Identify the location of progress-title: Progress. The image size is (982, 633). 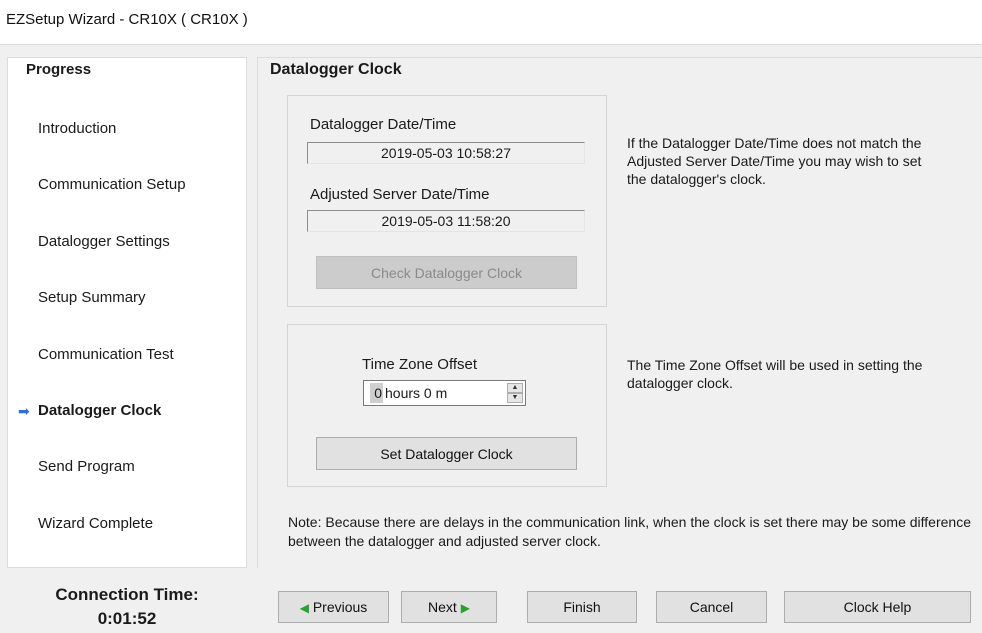
(59, 69).